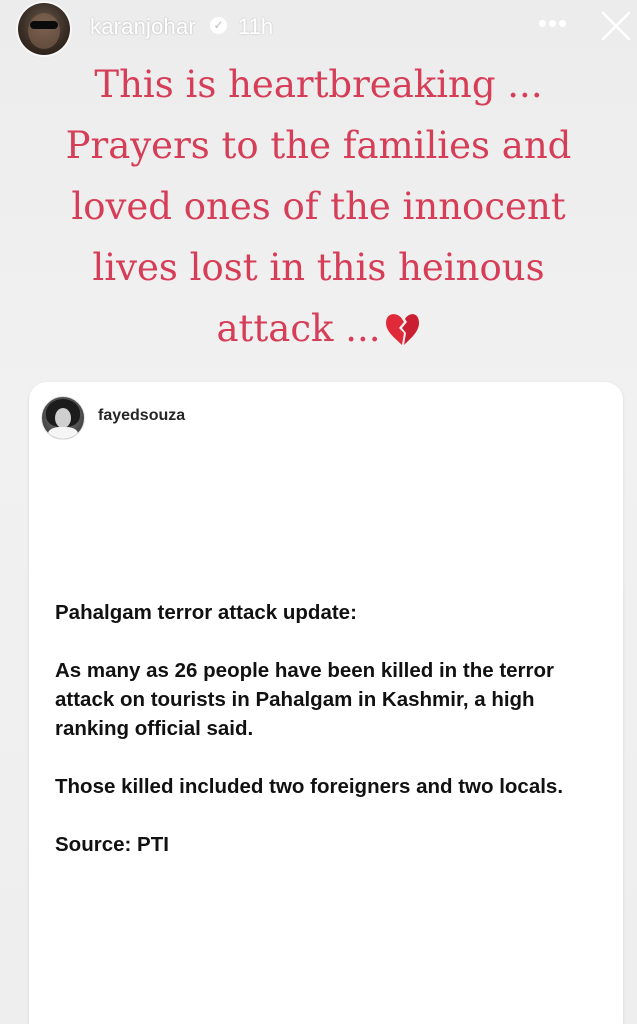  What do you see at coordinates (318, 28) in the screenshot?
I see `story-header: karanjohar ✓ 11h •••` at bounding box center [318, 28].